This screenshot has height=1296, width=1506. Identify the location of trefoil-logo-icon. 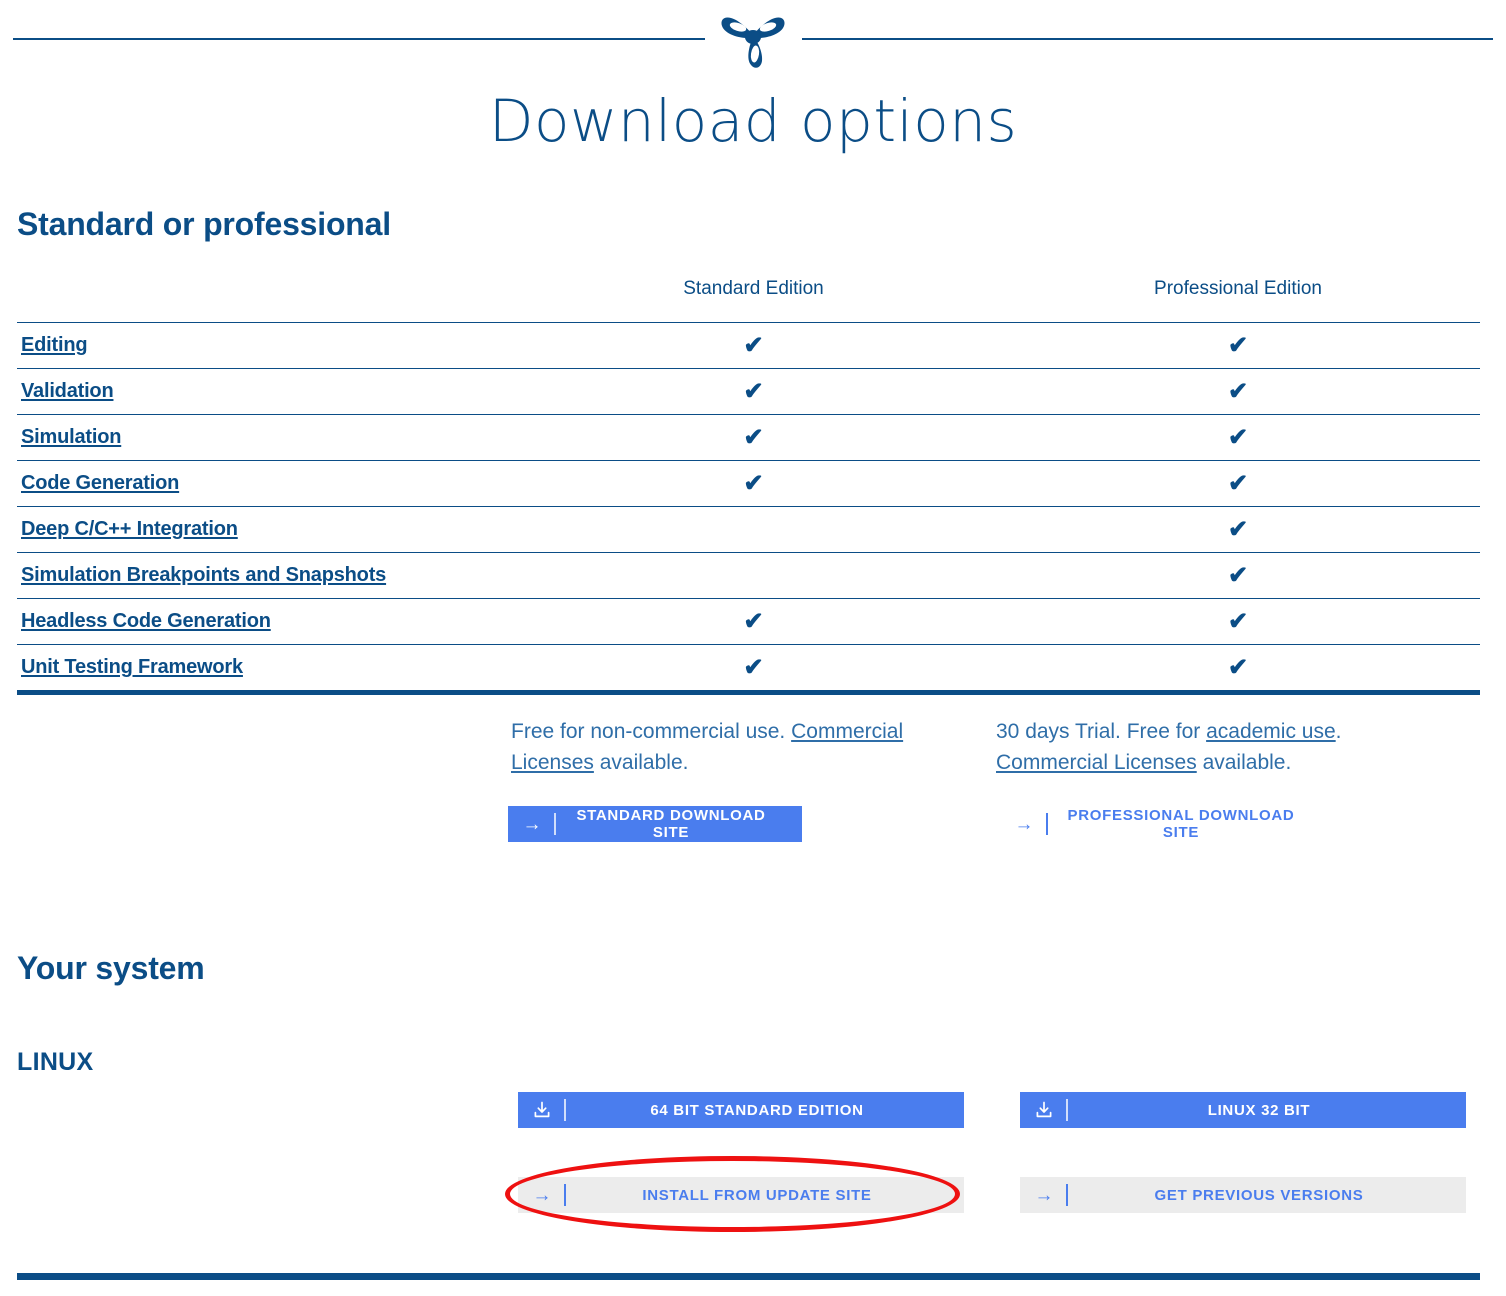
(753, 39).